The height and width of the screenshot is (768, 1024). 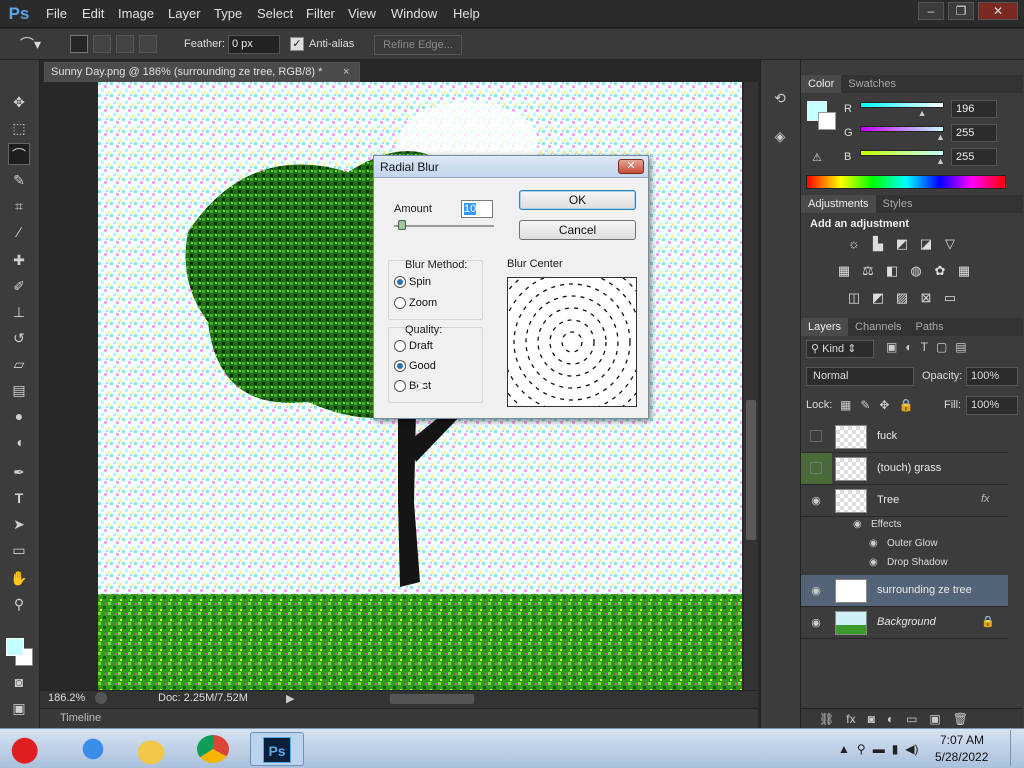 I want to click on menu-edit: Edit, so click(x=93, y=13).